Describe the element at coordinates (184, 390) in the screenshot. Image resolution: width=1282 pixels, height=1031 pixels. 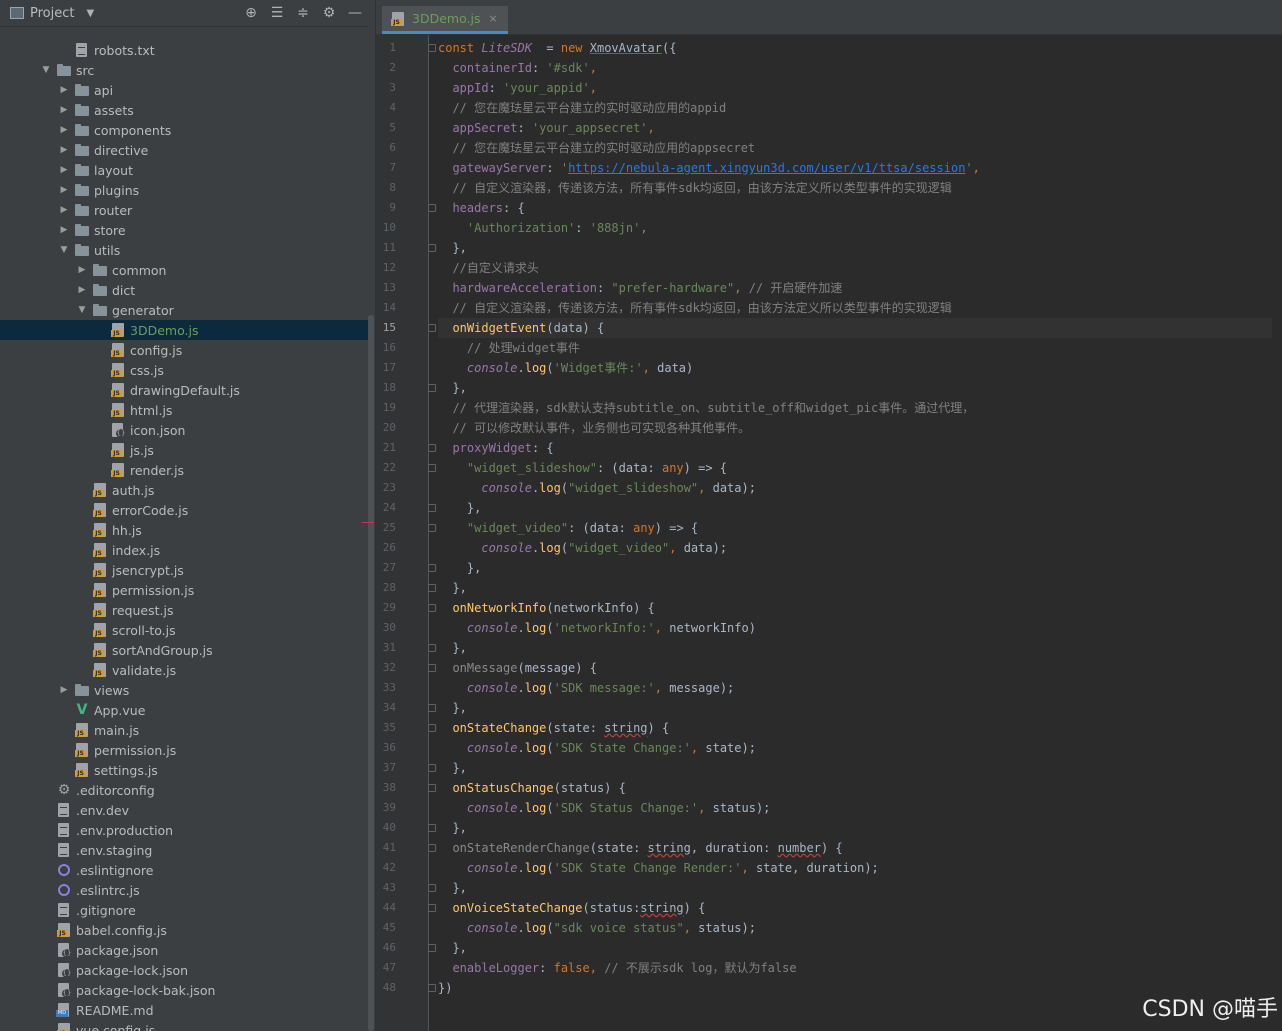
I see `tree-file: drawingDefault.js` at that location.